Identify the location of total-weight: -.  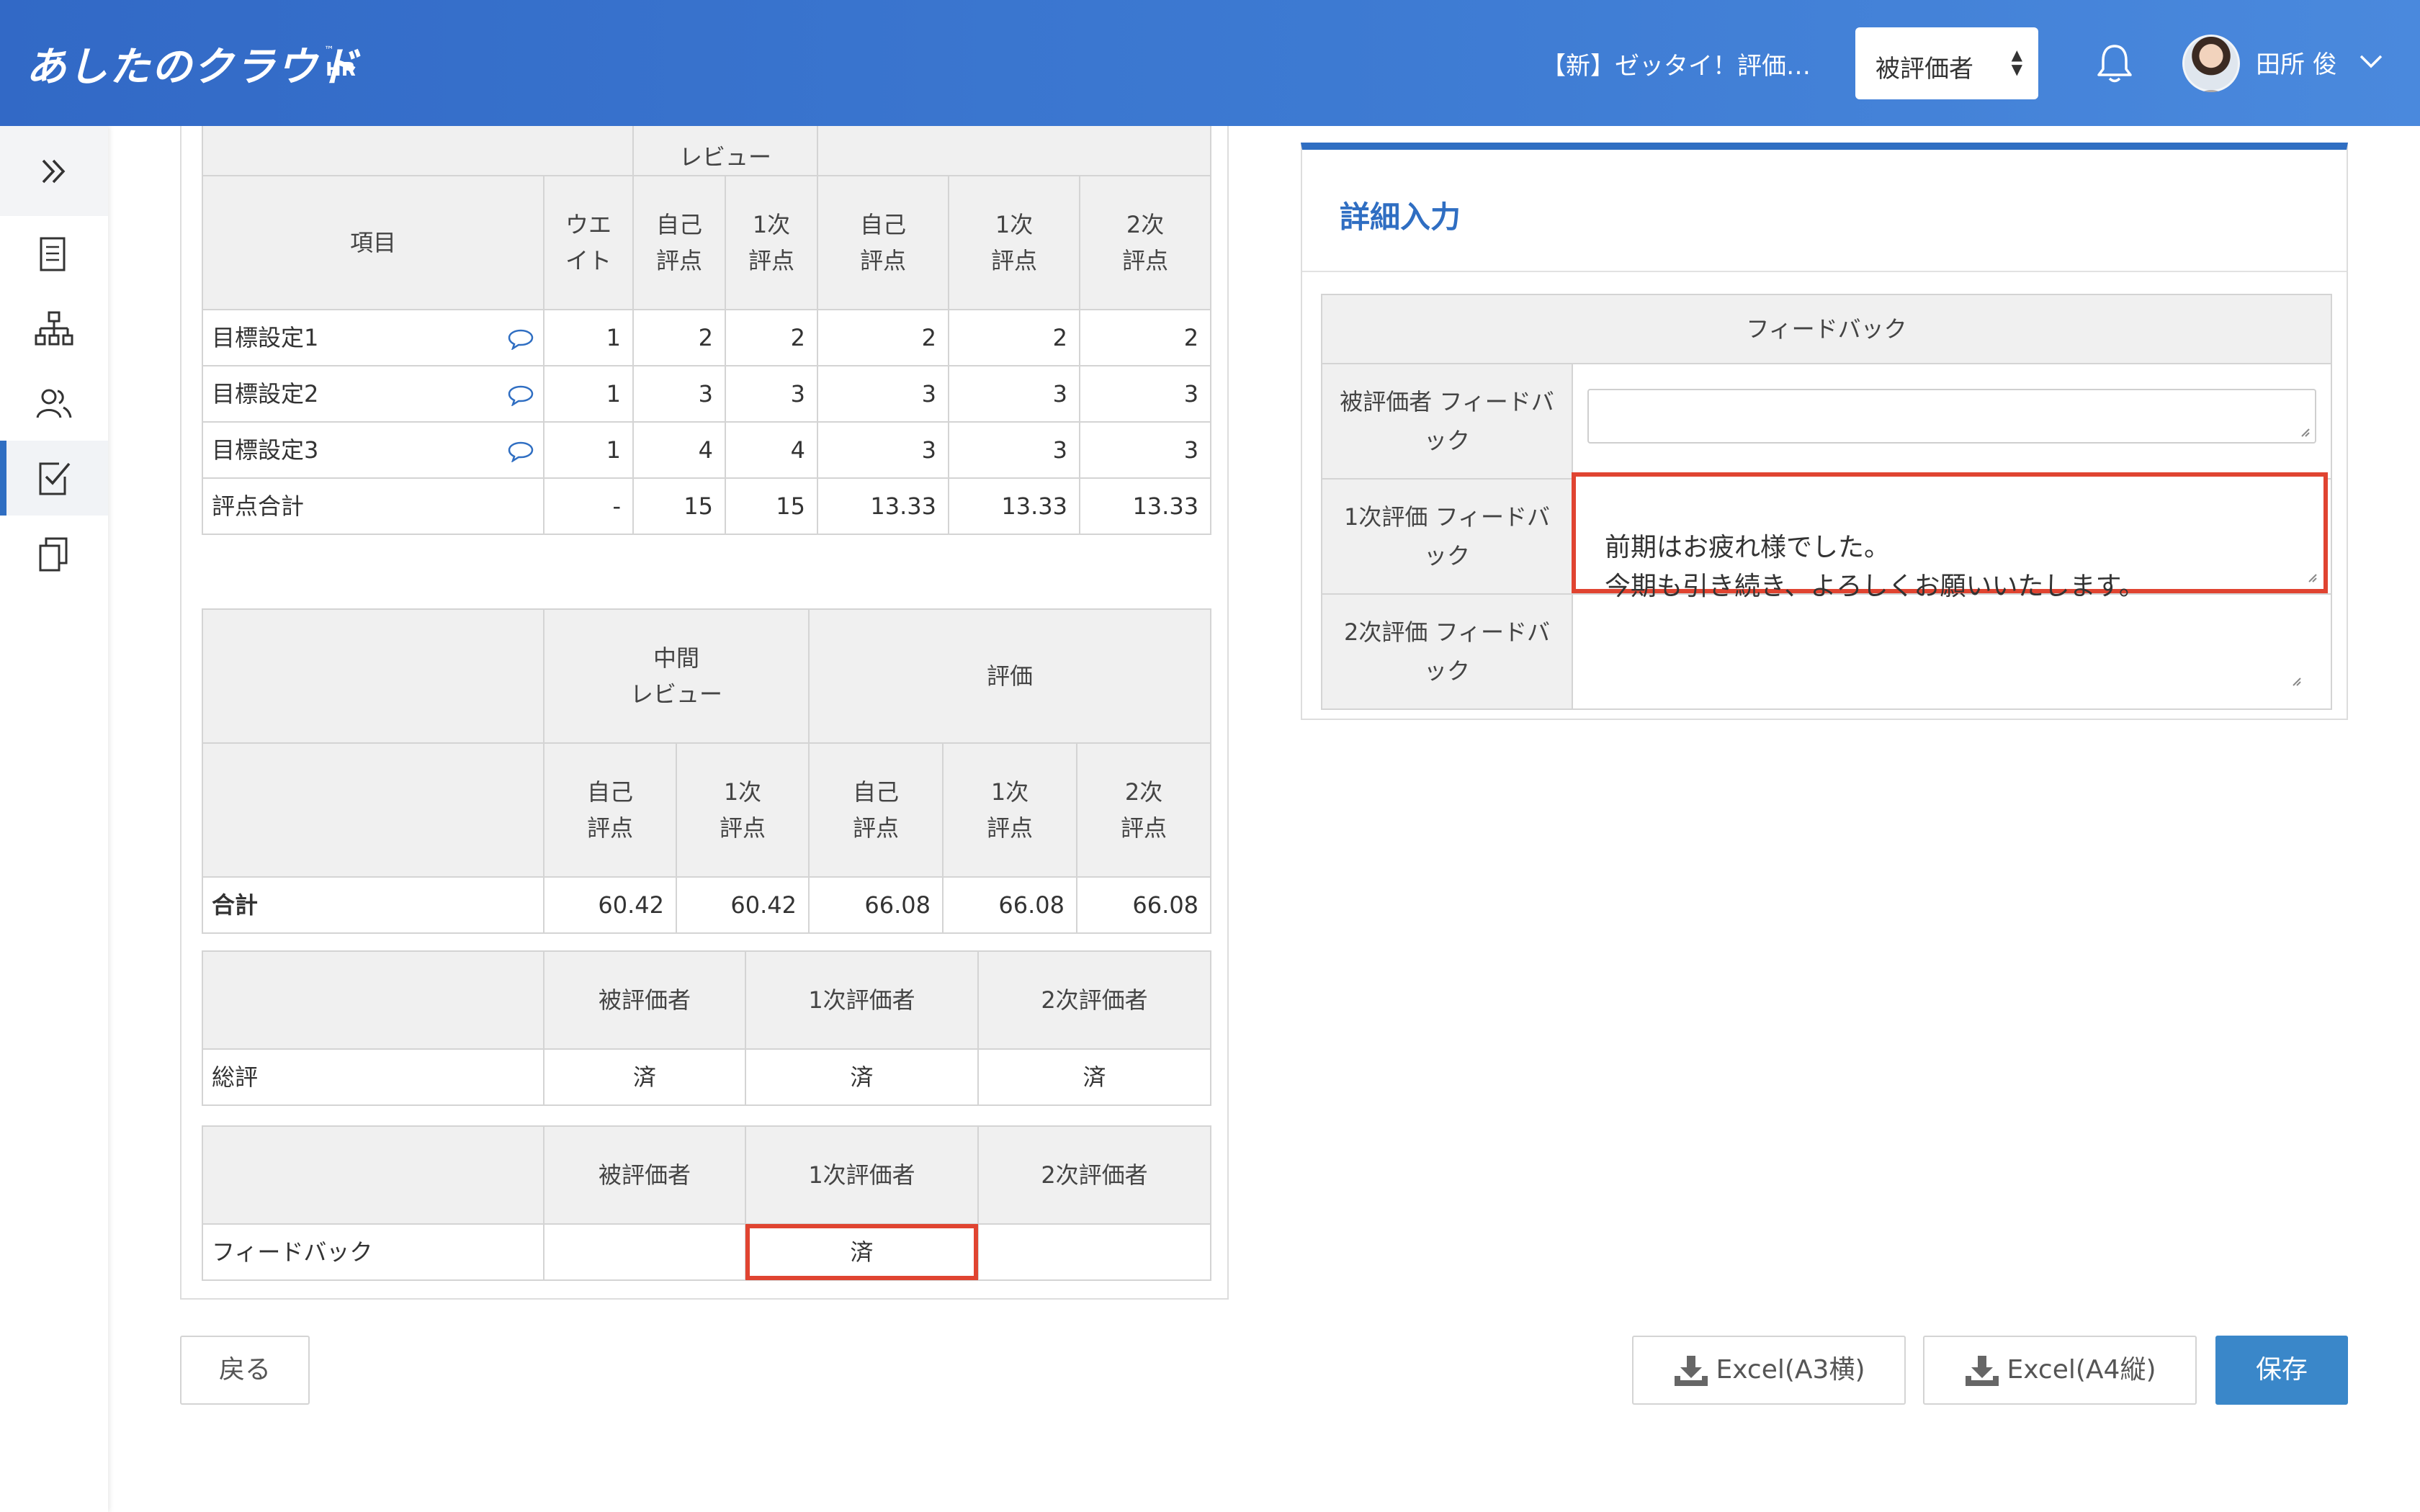
(588, 506).